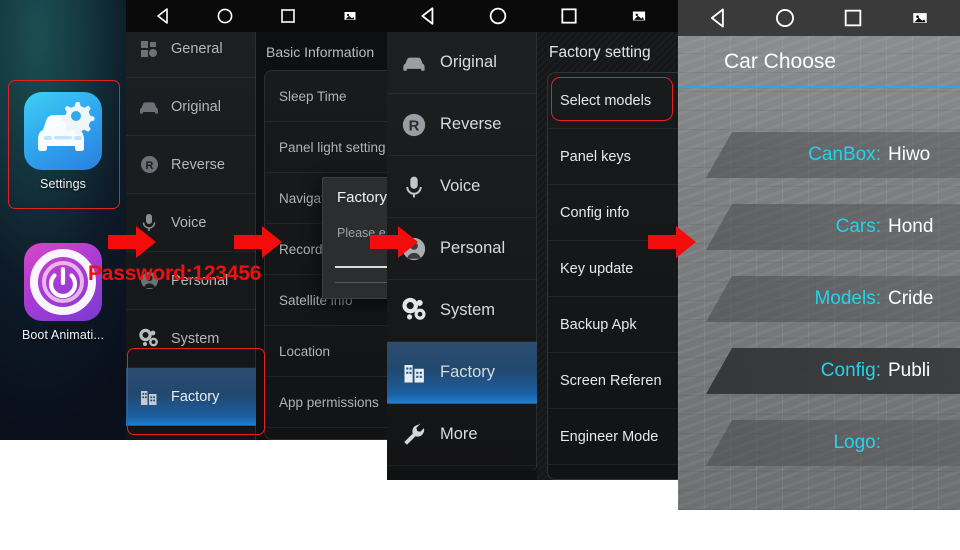  Describe the element at coordinates (911, 226) in the screenshot. I see `row-value: Hond` at that location.